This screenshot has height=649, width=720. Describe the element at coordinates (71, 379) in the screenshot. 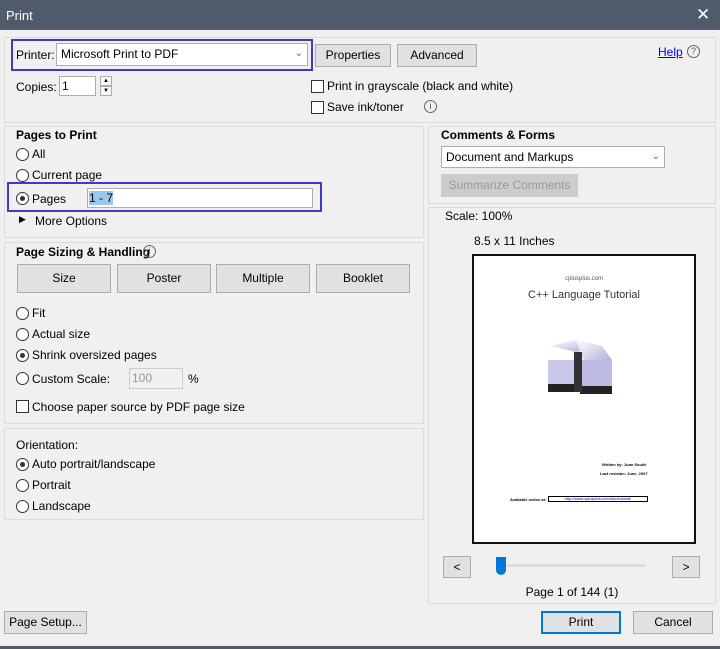

I see `custom-scale-label: Custom Scale:` at that location.